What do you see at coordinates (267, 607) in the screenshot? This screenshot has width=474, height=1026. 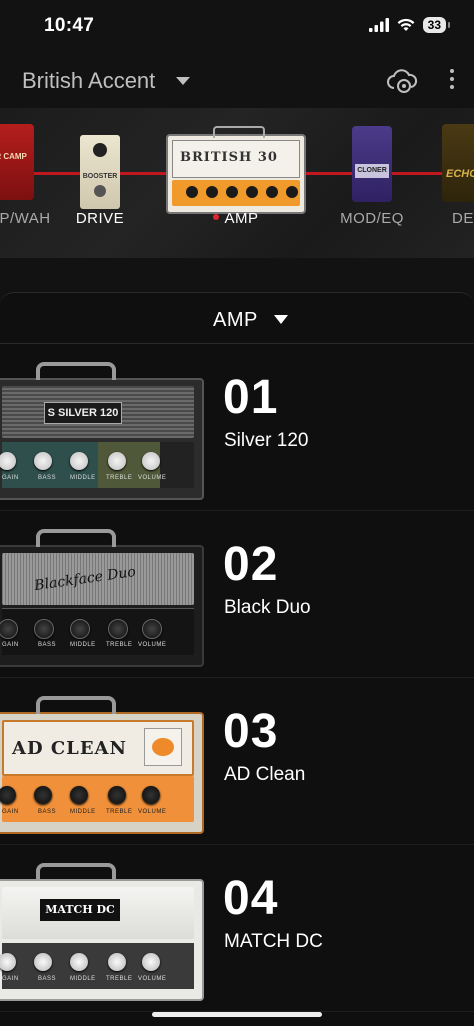 I see `amp-name: Black Duo` at bounding box center [267, 607].